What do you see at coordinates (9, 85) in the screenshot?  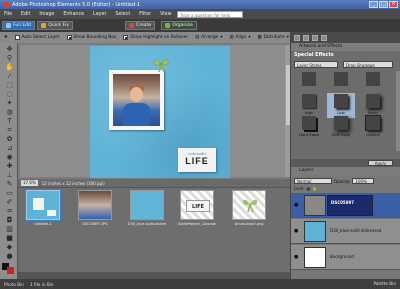 I see `marquee-tool-icon: ⬚` at bounding box center [9, 85].